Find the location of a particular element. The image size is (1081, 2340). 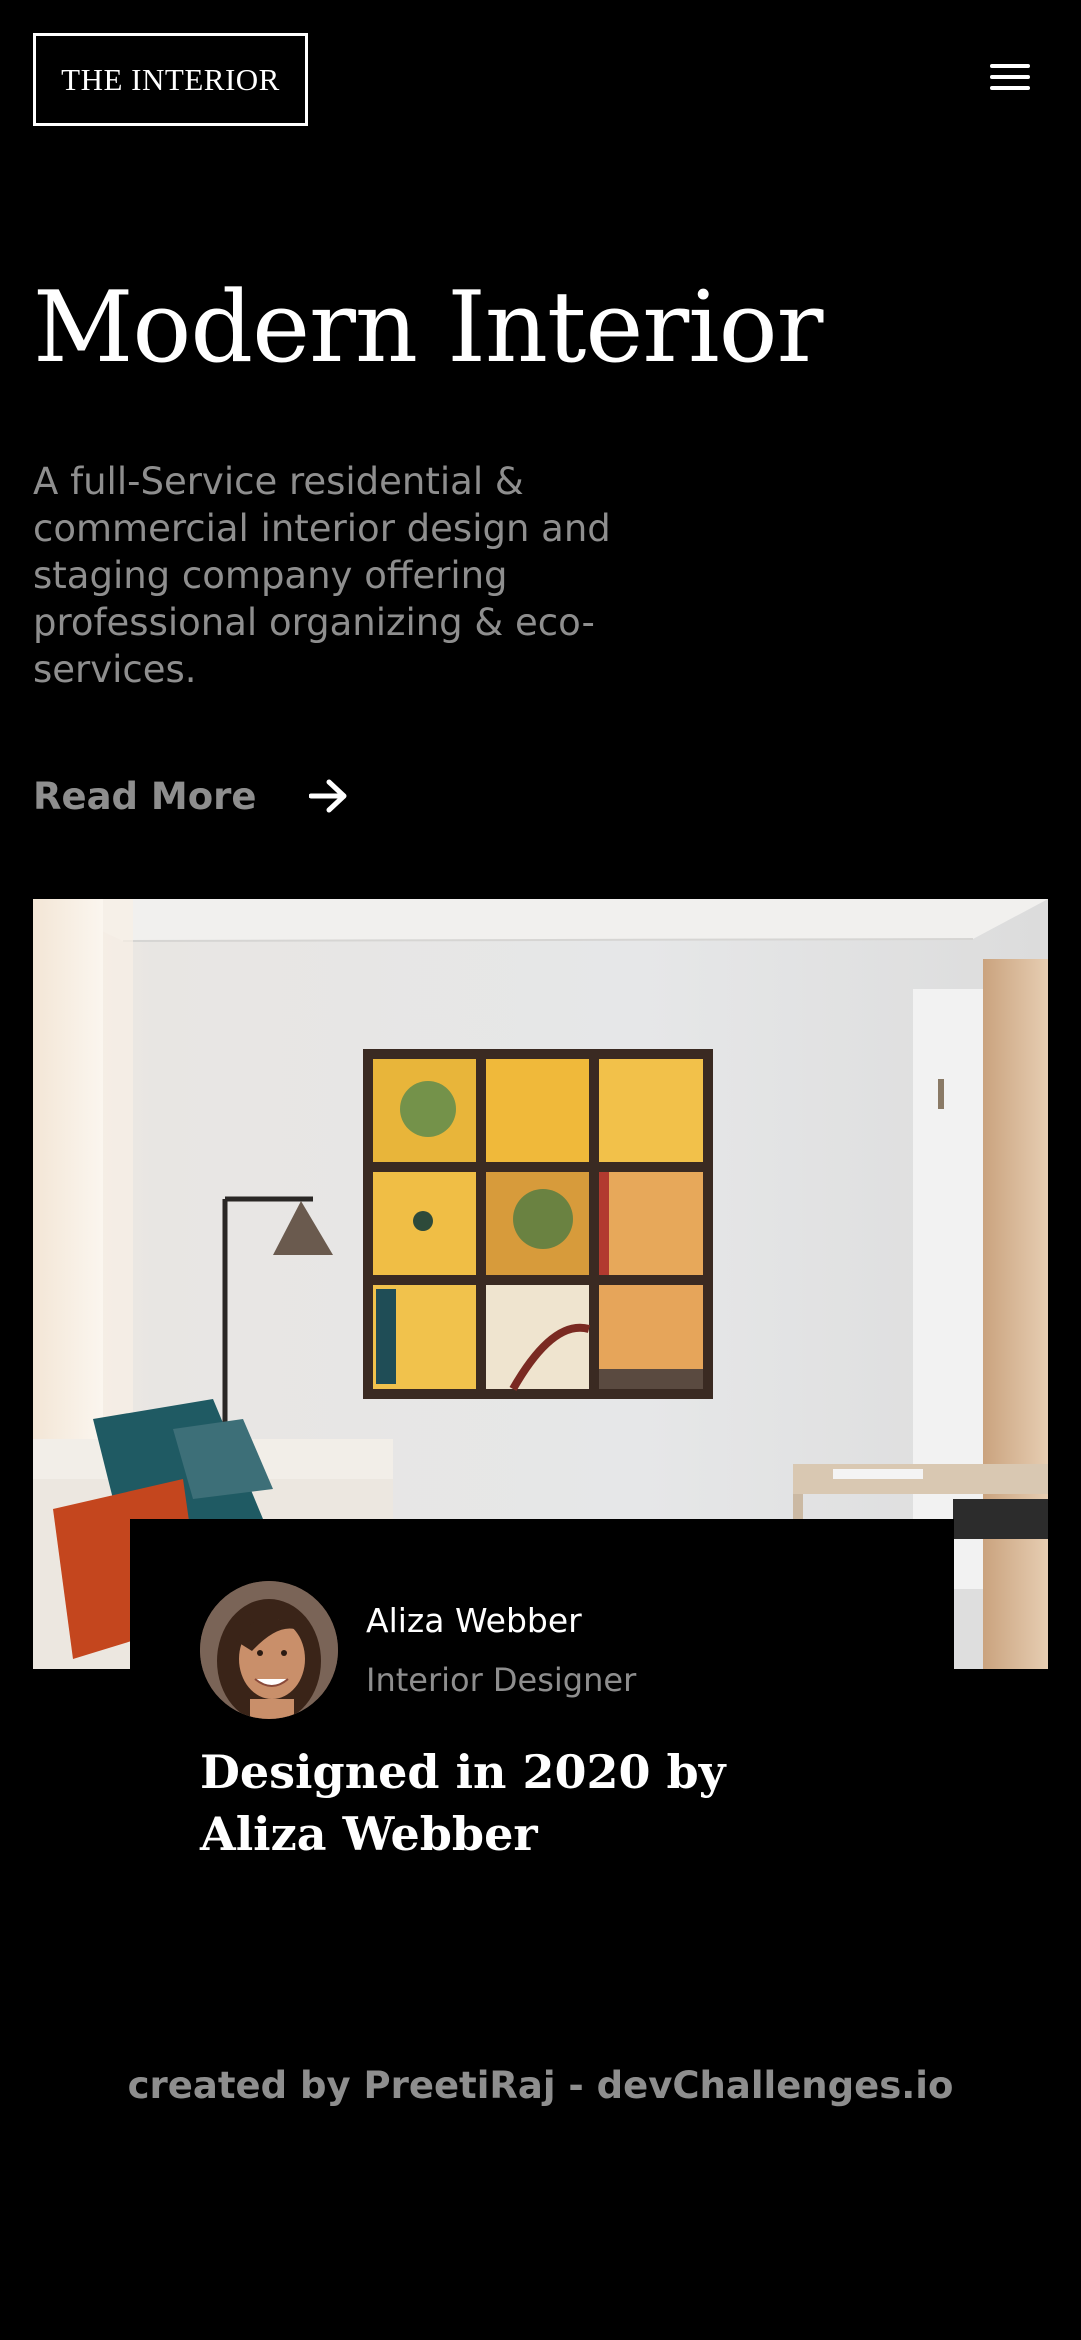

arrow-right-icon is located at coordinates (327, 796).